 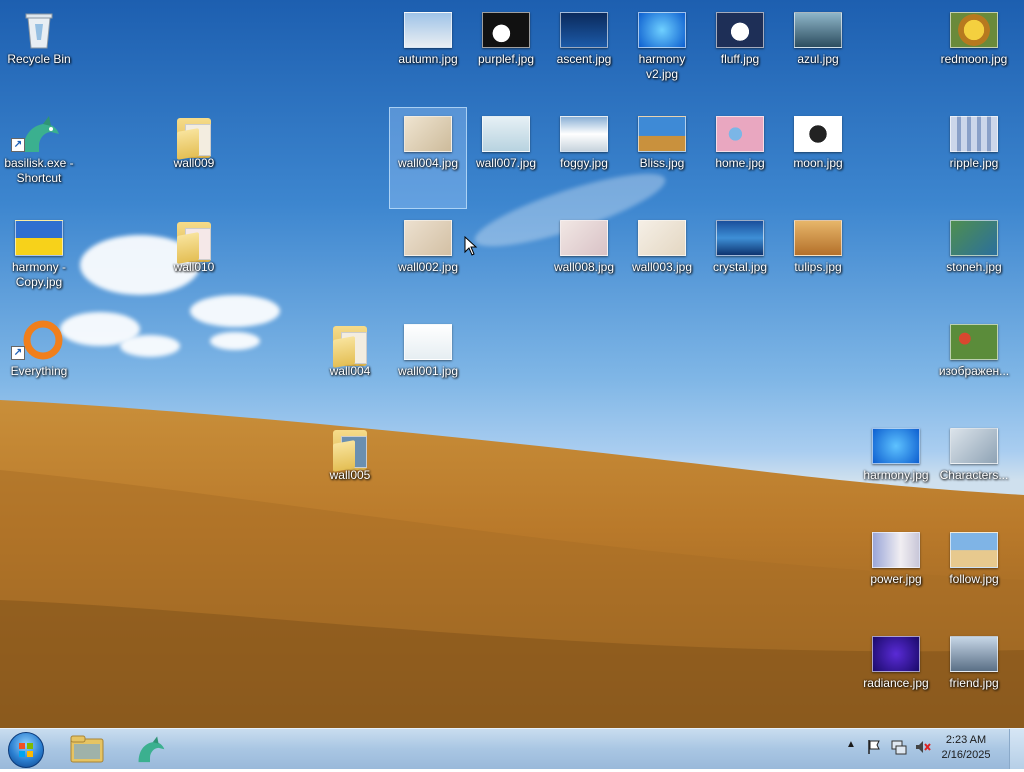 I want to click on icon-label: wall005, so click(x=350, y=475).